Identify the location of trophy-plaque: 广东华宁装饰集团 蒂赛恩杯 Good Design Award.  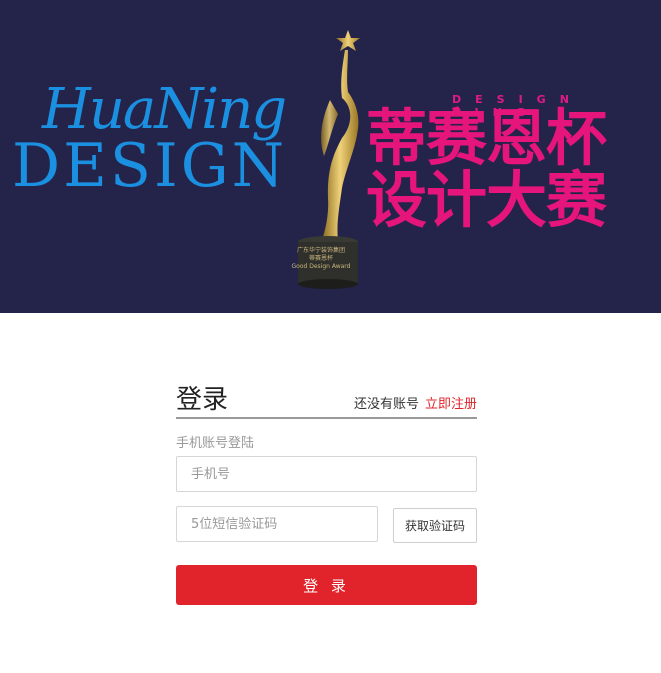
(321, 259).